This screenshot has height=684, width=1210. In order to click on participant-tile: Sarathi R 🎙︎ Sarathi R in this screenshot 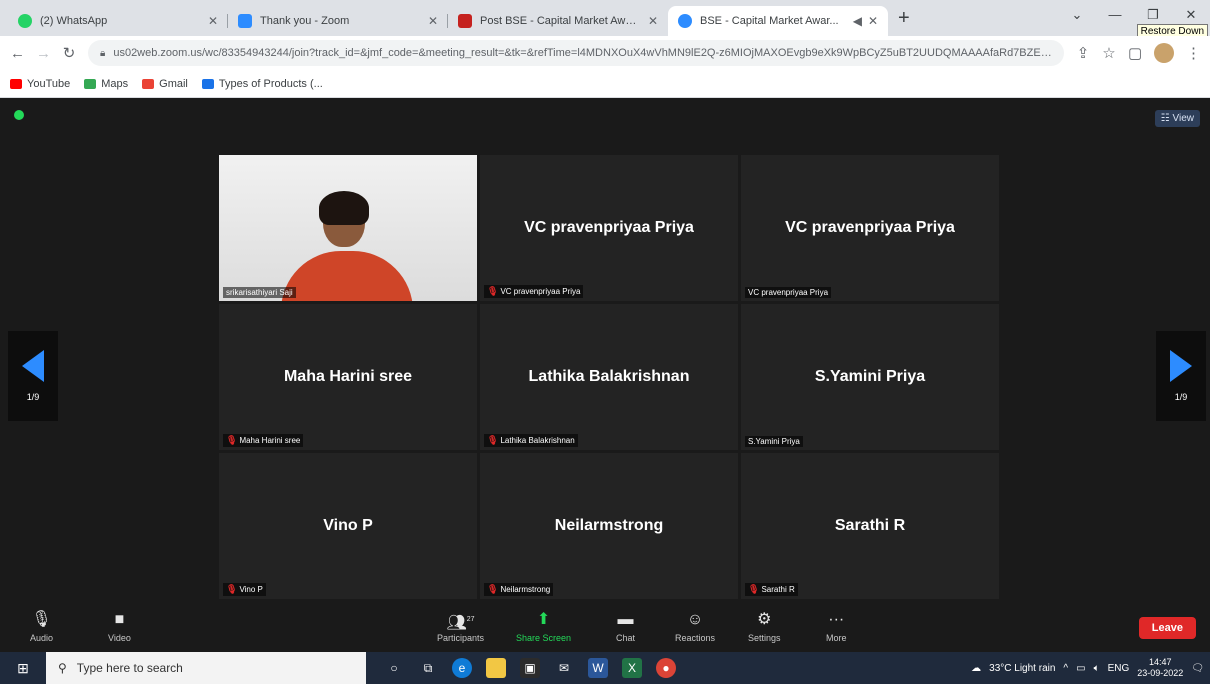, I will do `click(870, 526)`.